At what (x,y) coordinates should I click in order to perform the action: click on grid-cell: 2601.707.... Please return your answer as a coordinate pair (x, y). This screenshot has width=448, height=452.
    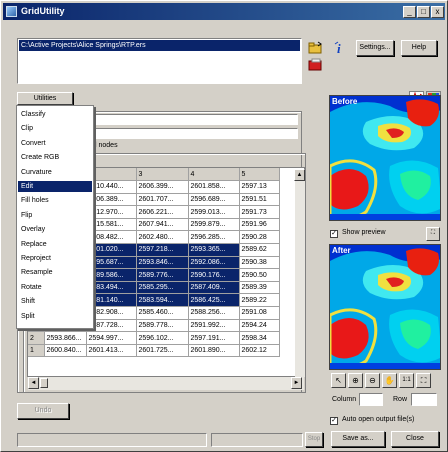
    Looking at the image, I should click on (162, 200).